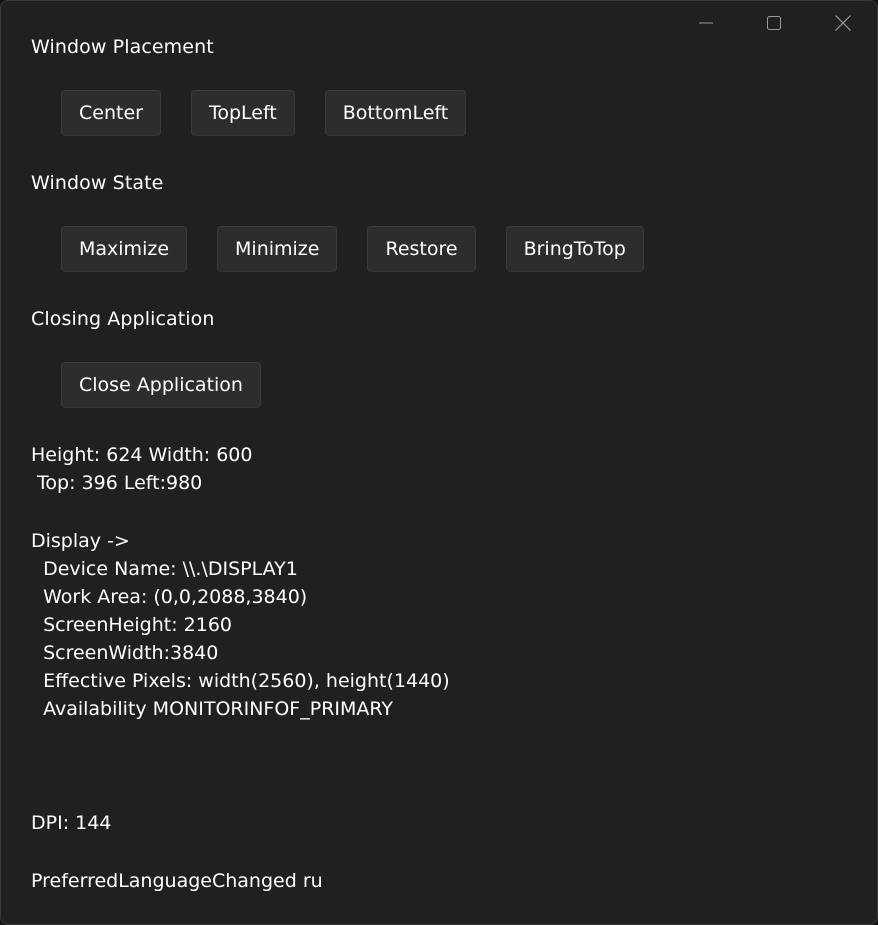 This screenshot has height=925, width=878. What do you see at coordinates (142, 455) in the screenshot?
I see `size-info-line1: Height: 624 Width: 600` at bounding box center [142, 455].